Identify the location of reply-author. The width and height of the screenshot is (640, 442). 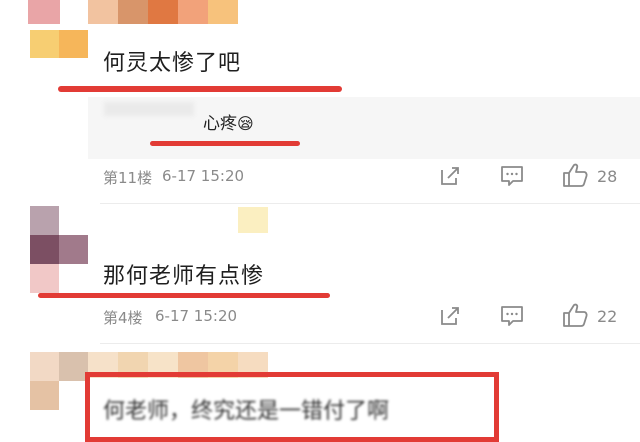
(149, 109).